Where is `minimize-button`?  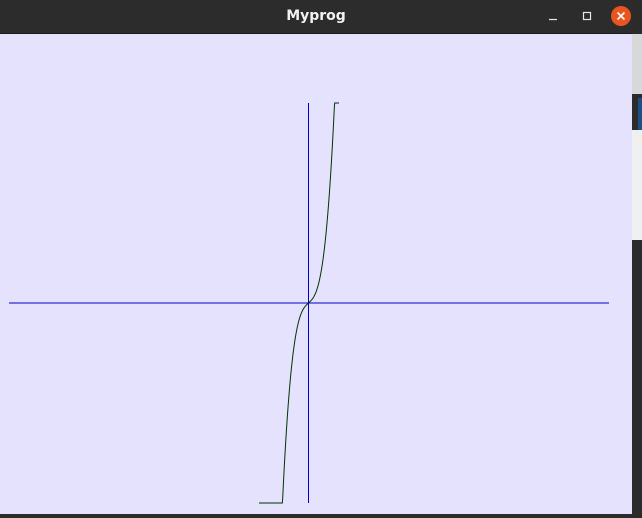 minimize-button is located at coordinates (553, 16).